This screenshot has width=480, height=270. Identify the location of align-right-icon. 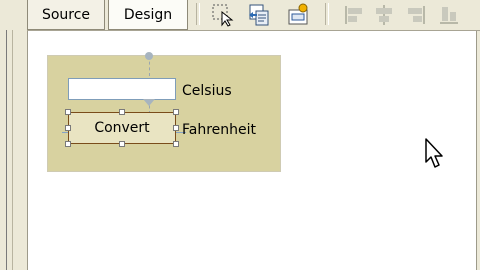
(416, 15).